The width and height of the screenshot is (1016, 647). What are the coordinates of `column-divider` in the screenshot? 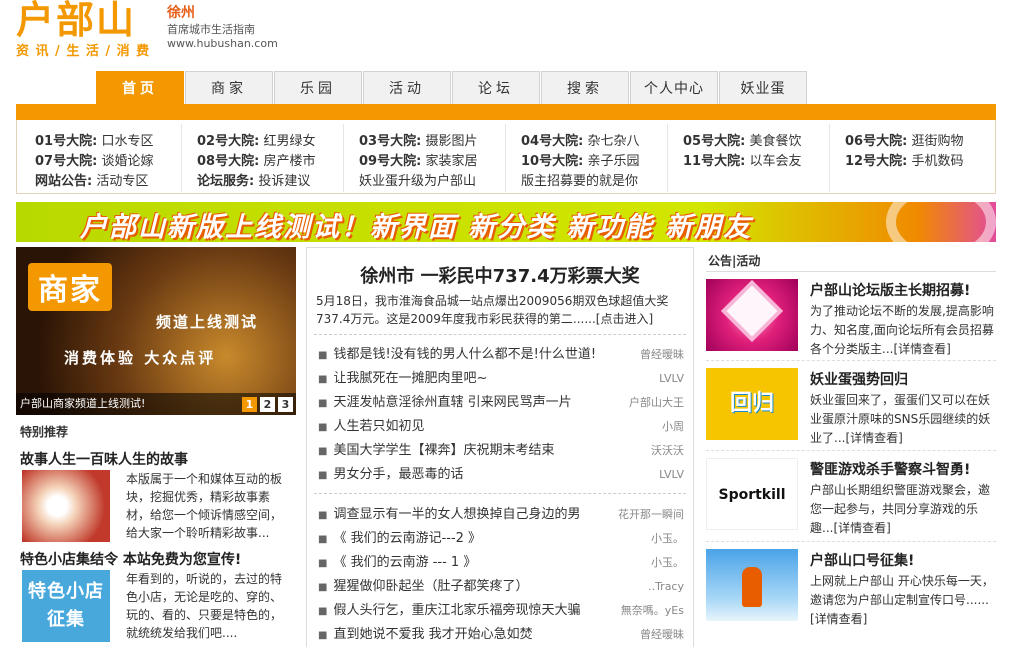 It's located at (667, 158).